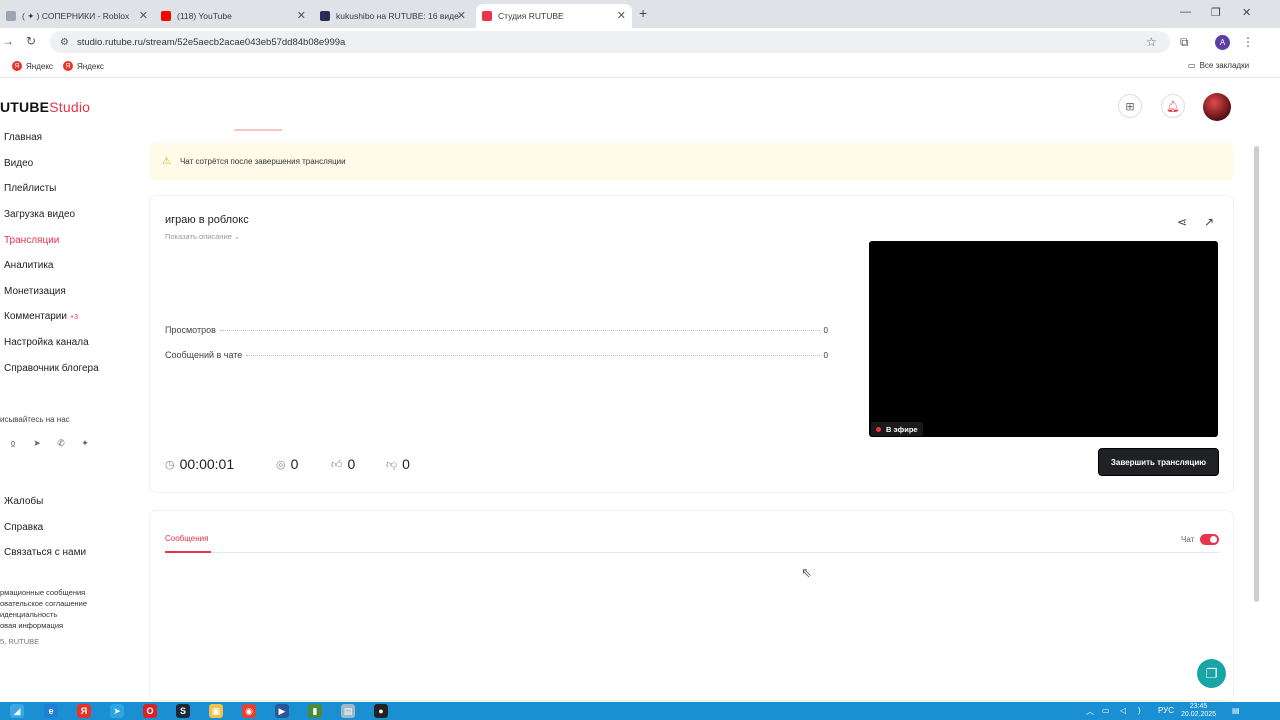  Describe the element at coordinates (1182, 222) in the screenshot. I see `share-icon: ⋖` at that location.